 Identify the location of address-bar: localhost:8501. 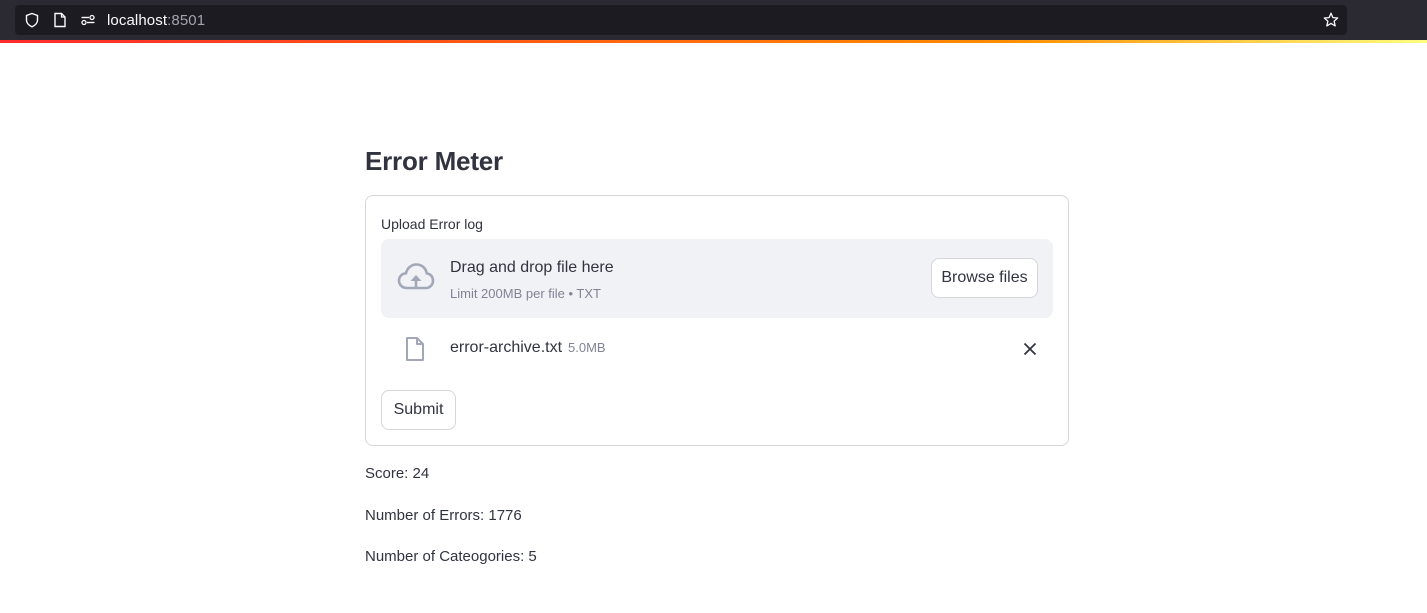
(681, 20).